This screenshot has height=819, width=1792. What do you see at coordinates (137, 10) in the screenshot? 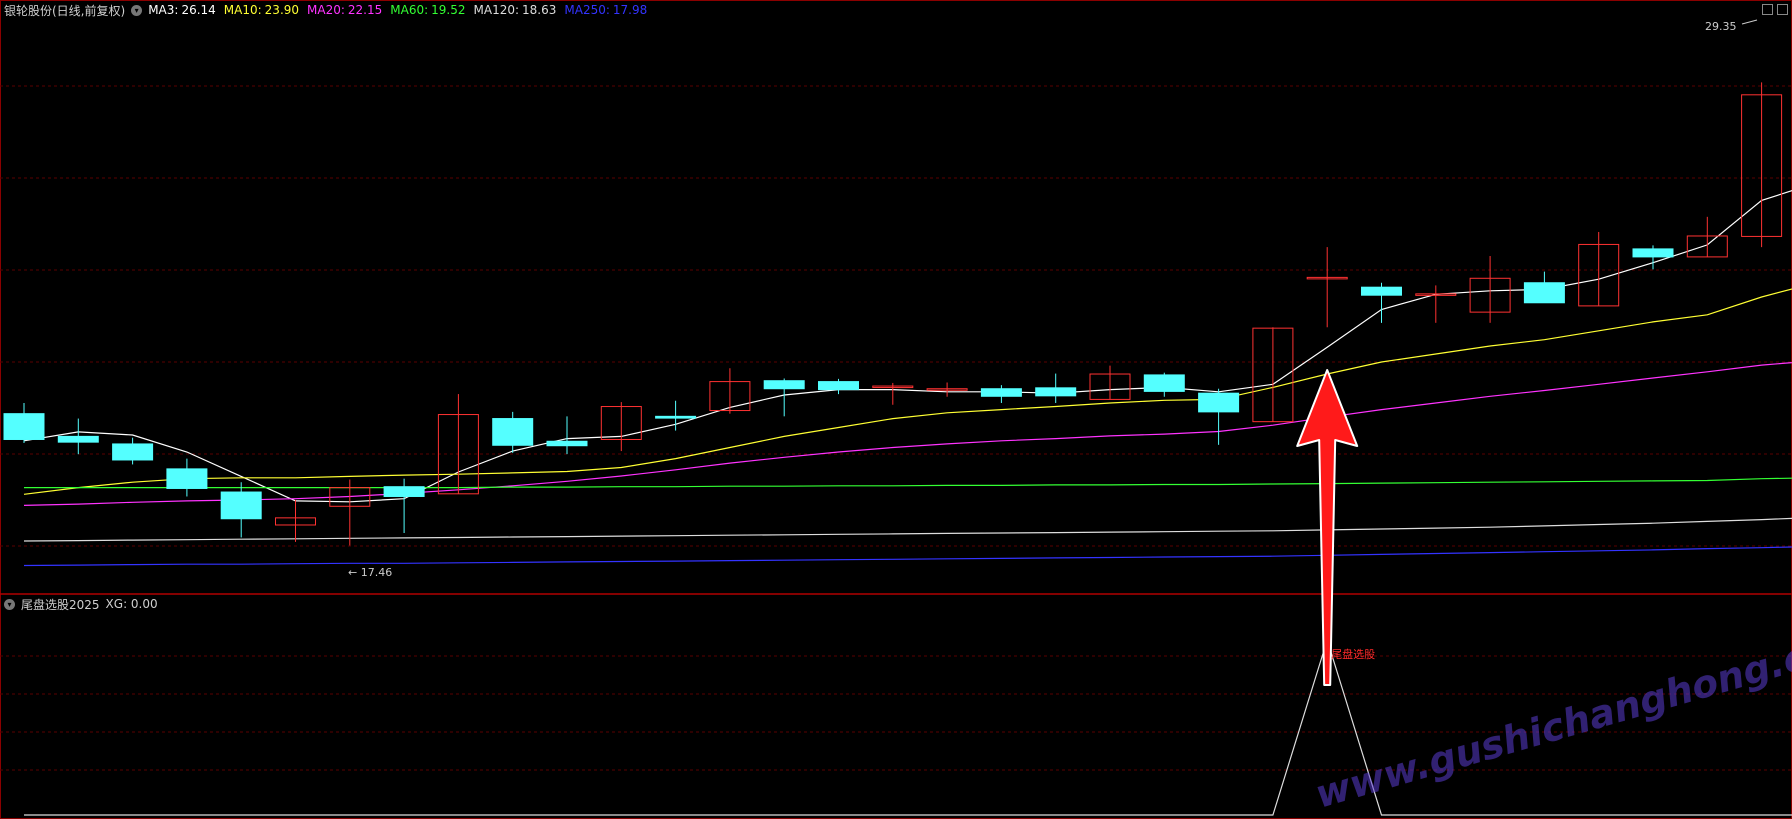
I see `collapse-toggle-icon: ▾` at bounding box center [137, 10].